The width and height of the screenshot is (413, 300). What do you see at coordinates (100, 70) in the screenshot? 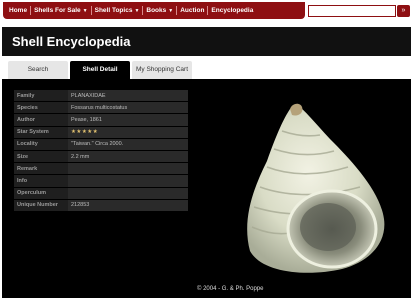
I see `tab-shell-detail: Shell Detail` at bounding box center [100, 70].